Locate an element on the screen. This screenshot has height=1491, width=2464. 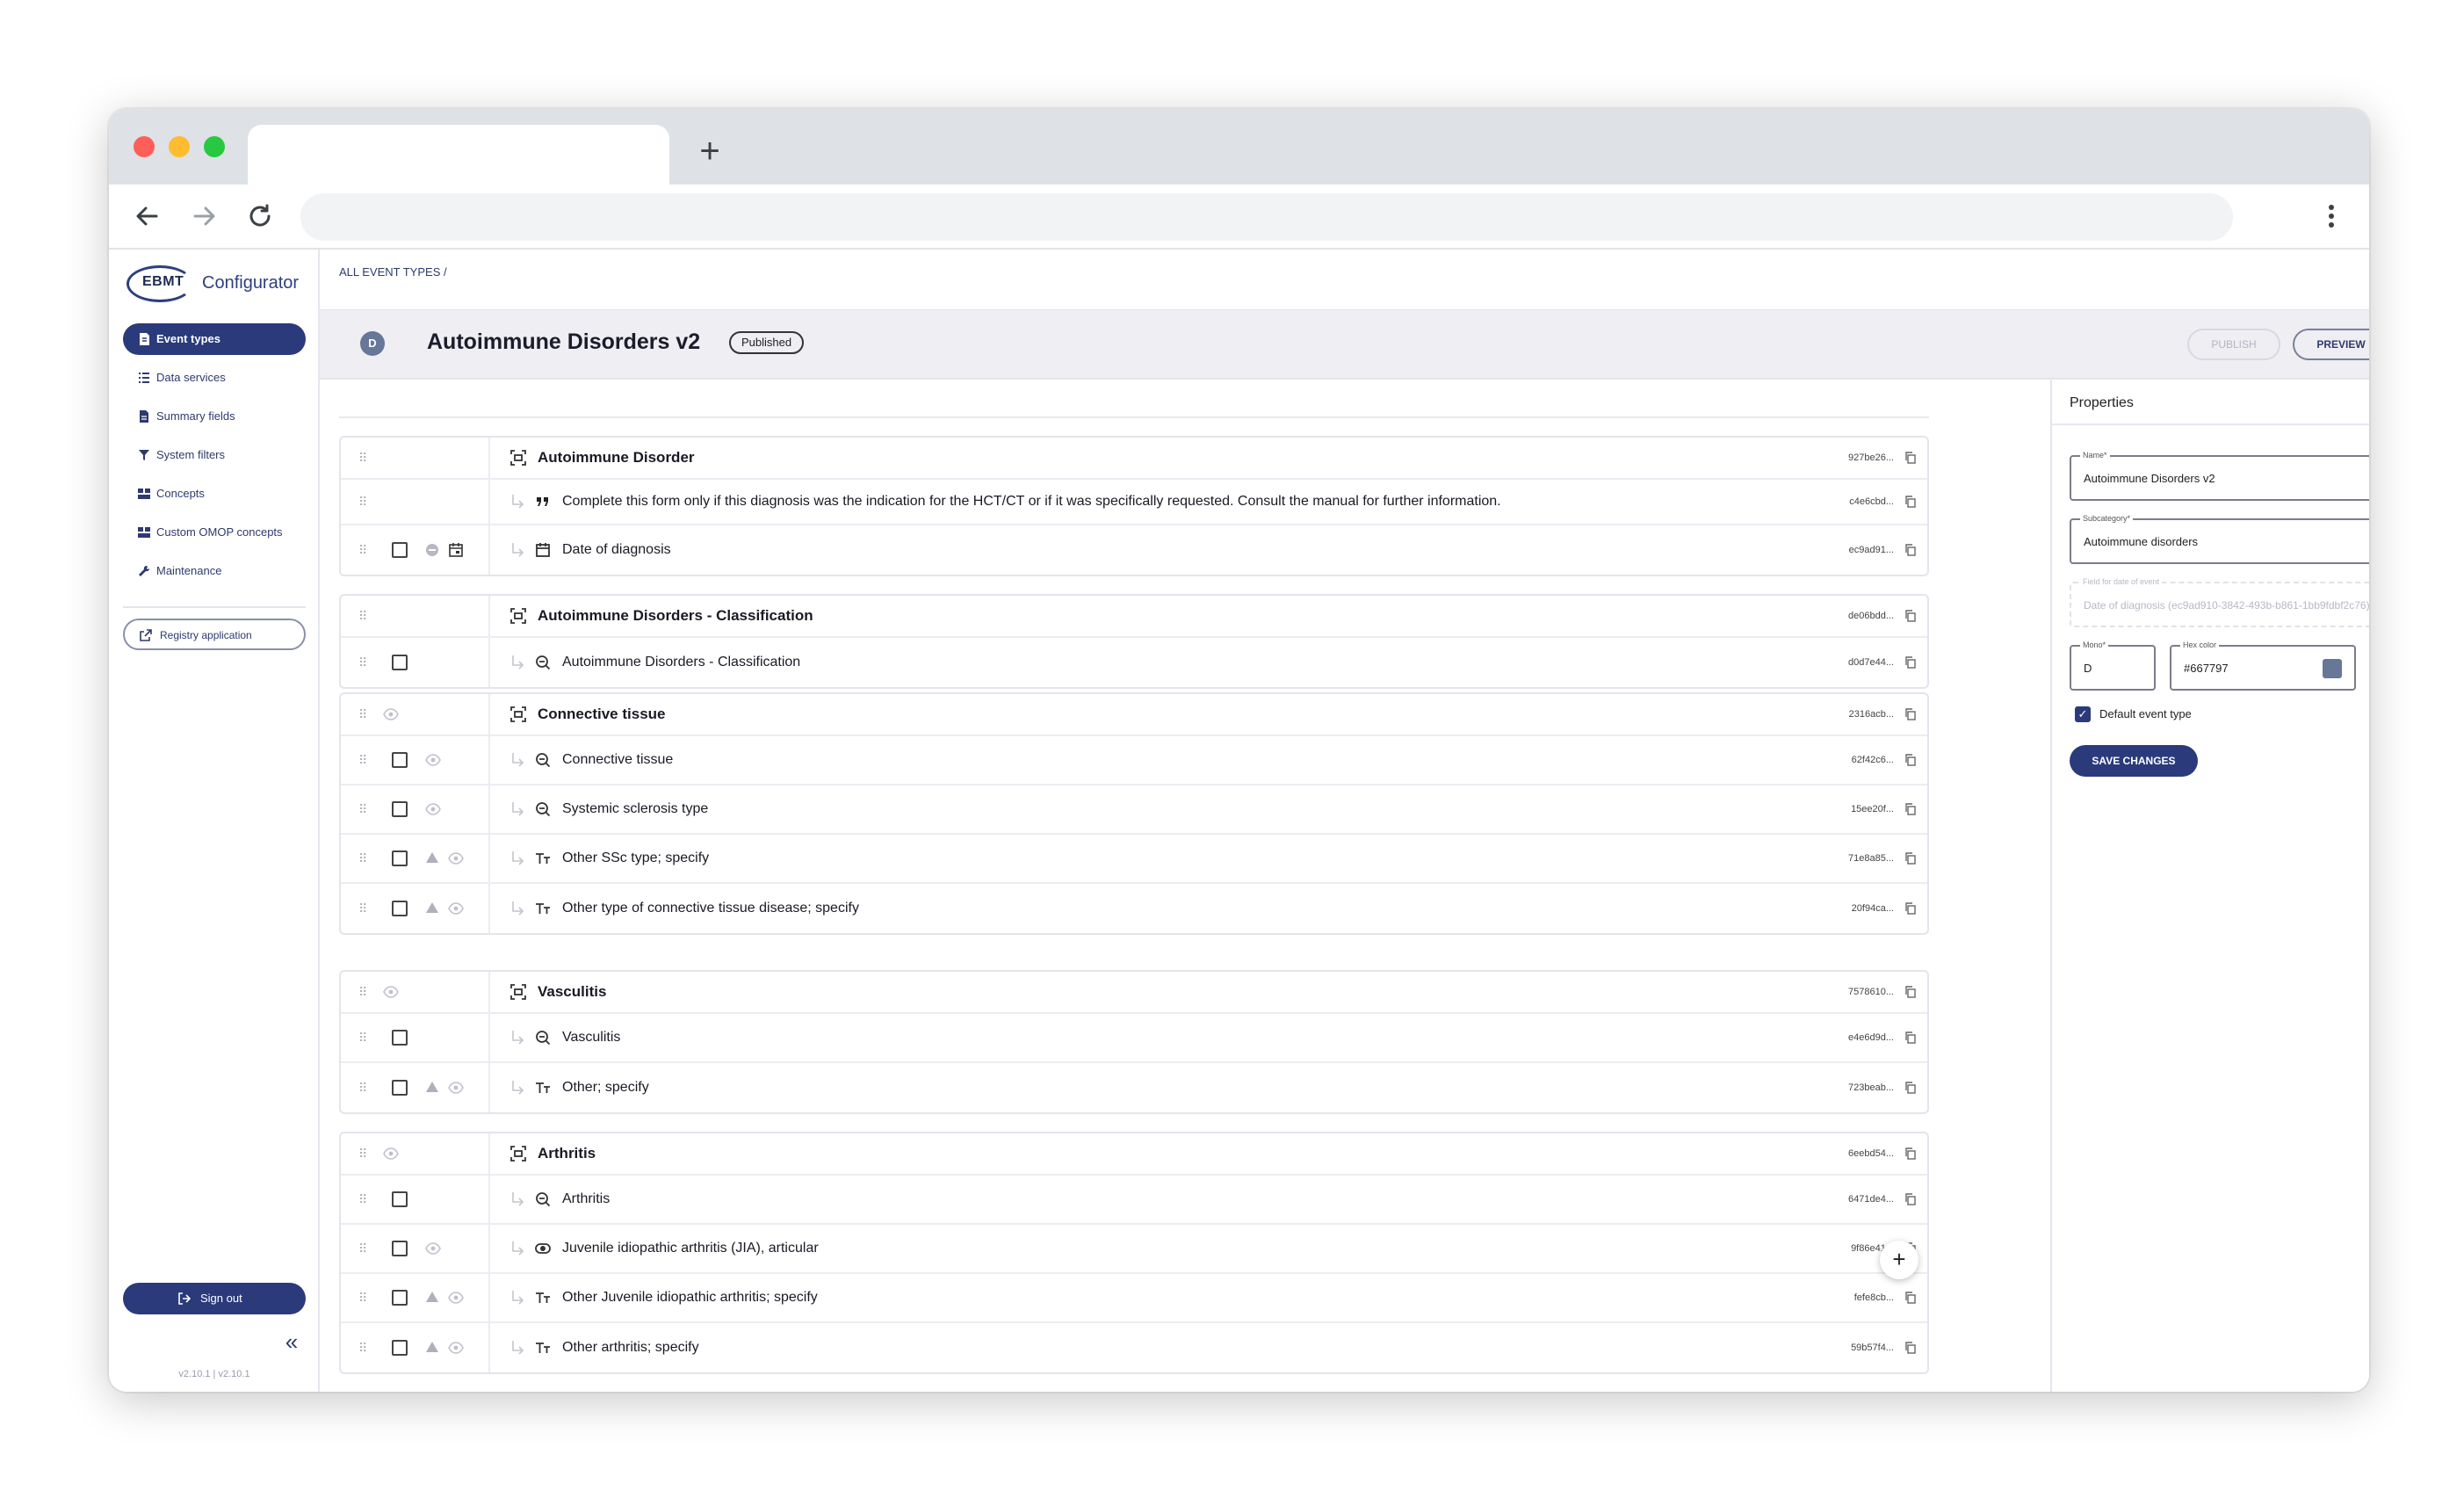
sidebar-item-maintenance: Maintenance is located at coordinates (214, 571).